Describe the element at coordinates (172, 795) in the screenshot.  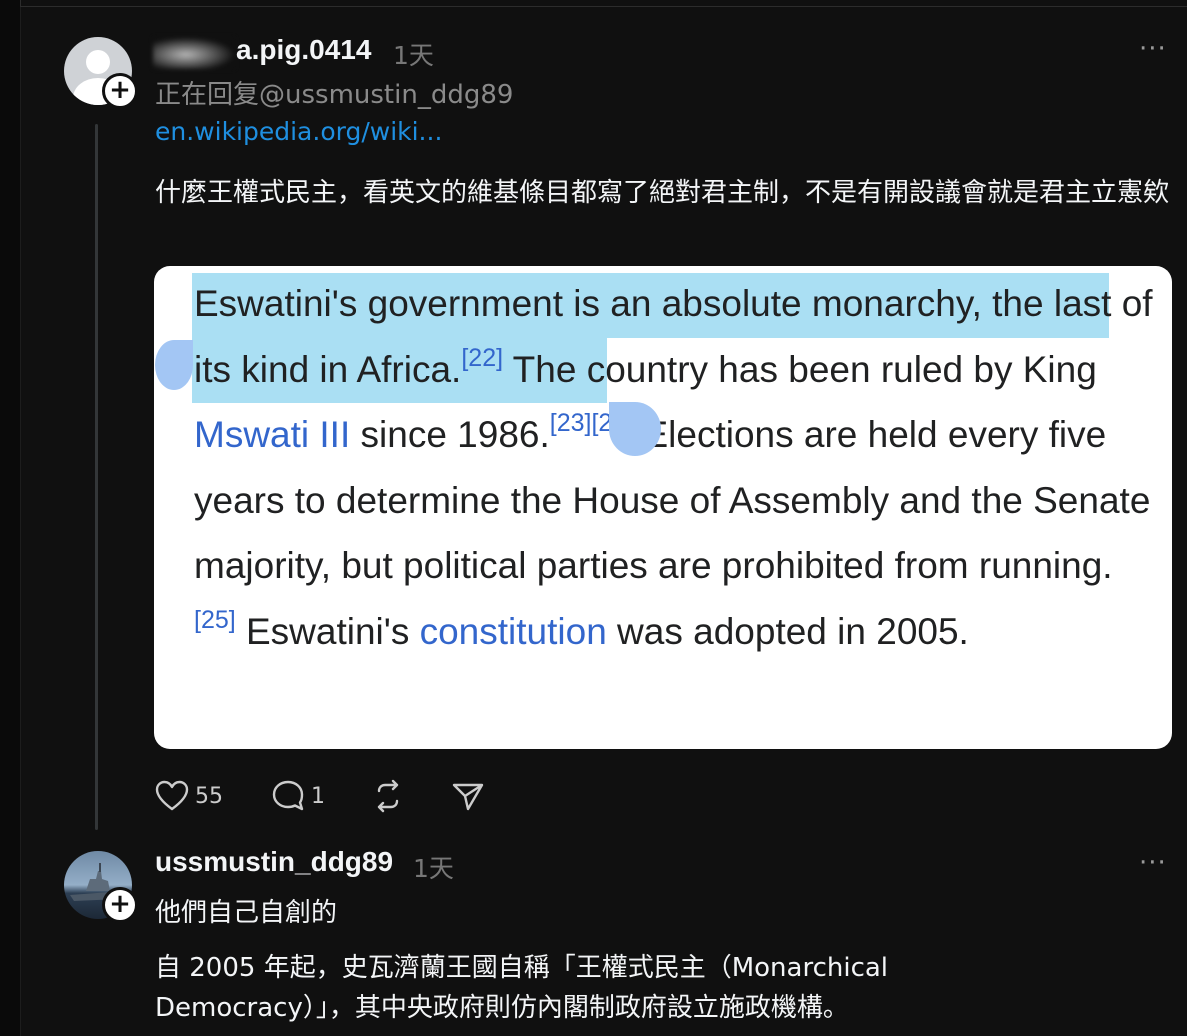
I see `heart-icon` at that location.